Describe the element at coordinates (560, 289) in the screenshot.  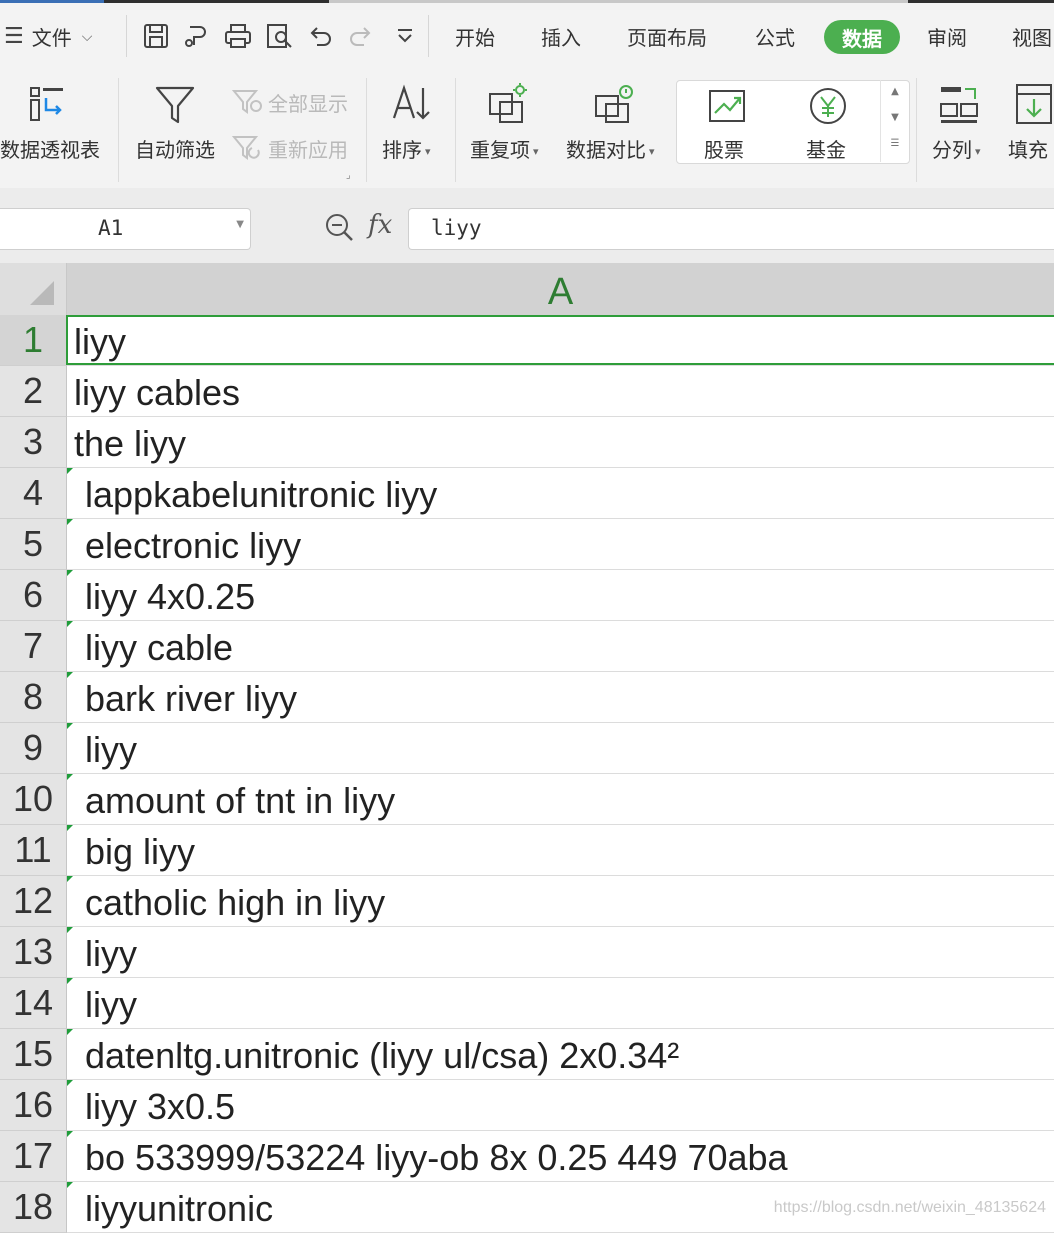
I see `column-header-a: A` at that location.